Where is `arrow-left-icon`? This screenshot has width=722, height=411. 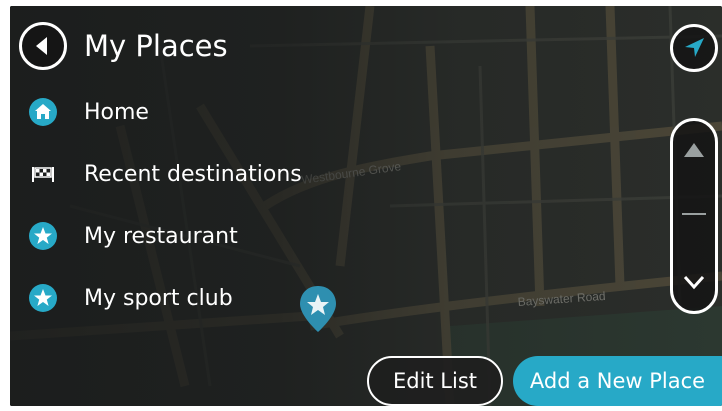 arrow-left-icon is located at coordinates (41, 46).